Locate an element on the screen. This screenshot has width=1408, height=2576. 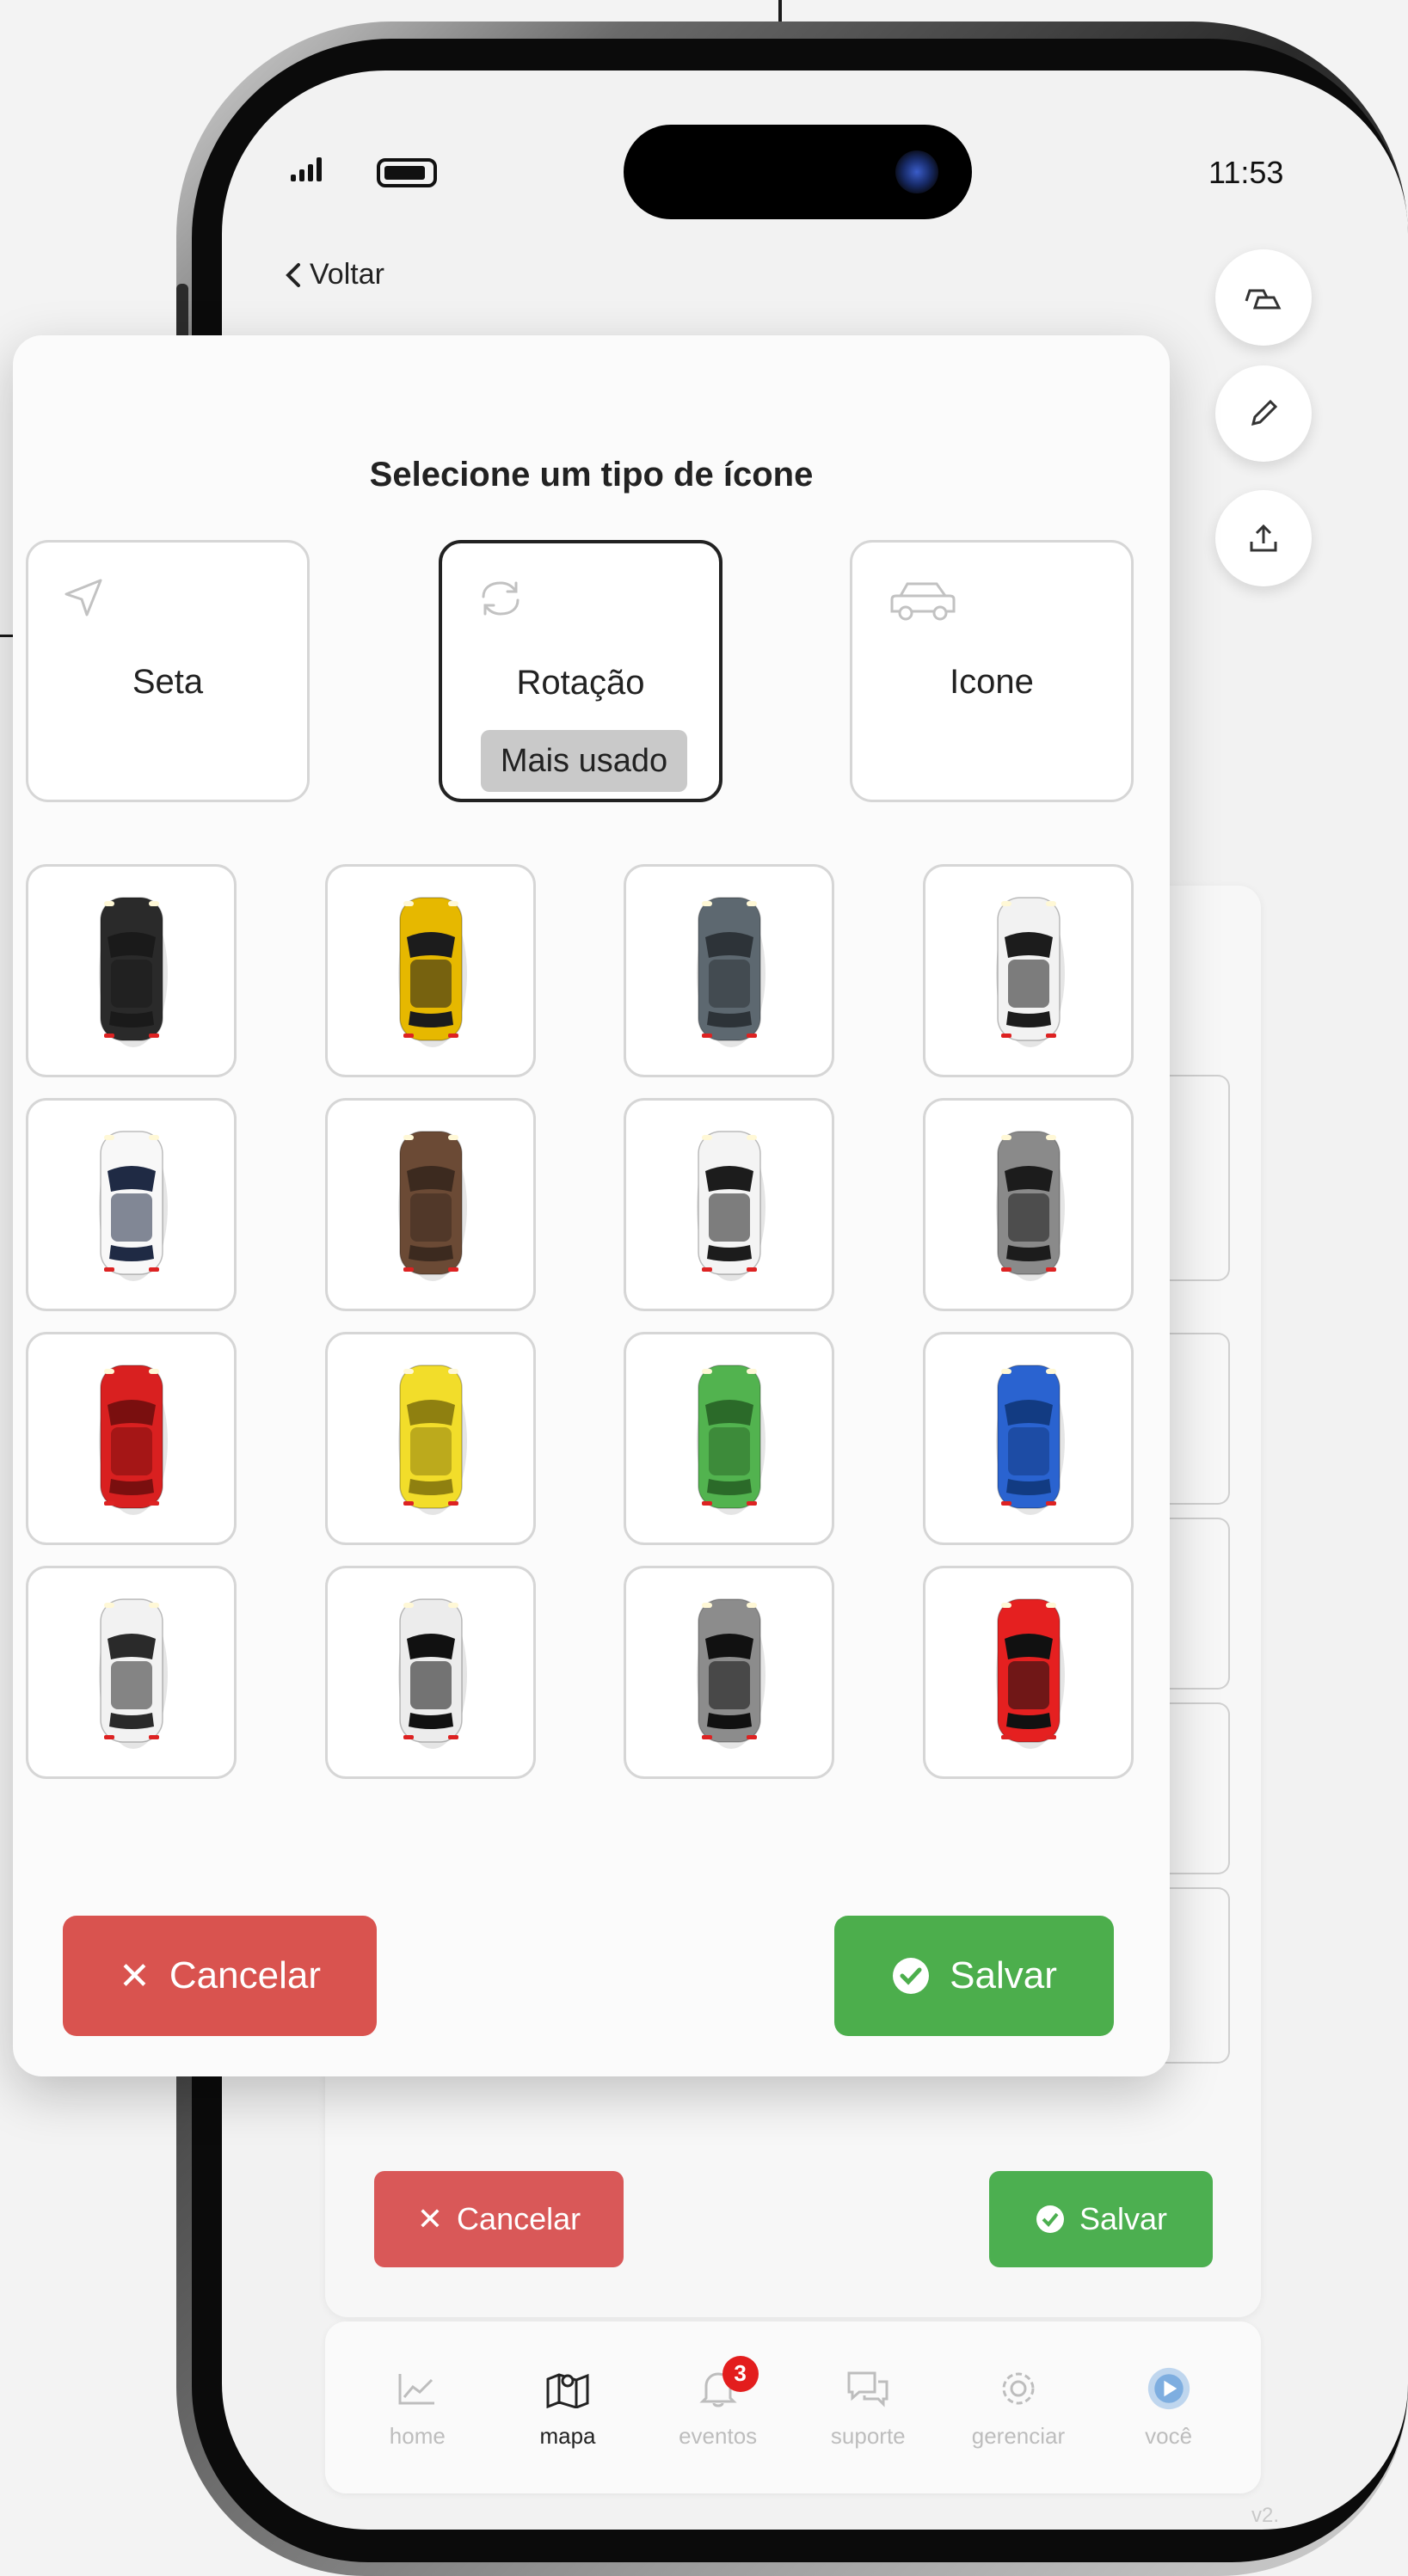
car-option-white-sedan is located at coordinates (131, 1672).